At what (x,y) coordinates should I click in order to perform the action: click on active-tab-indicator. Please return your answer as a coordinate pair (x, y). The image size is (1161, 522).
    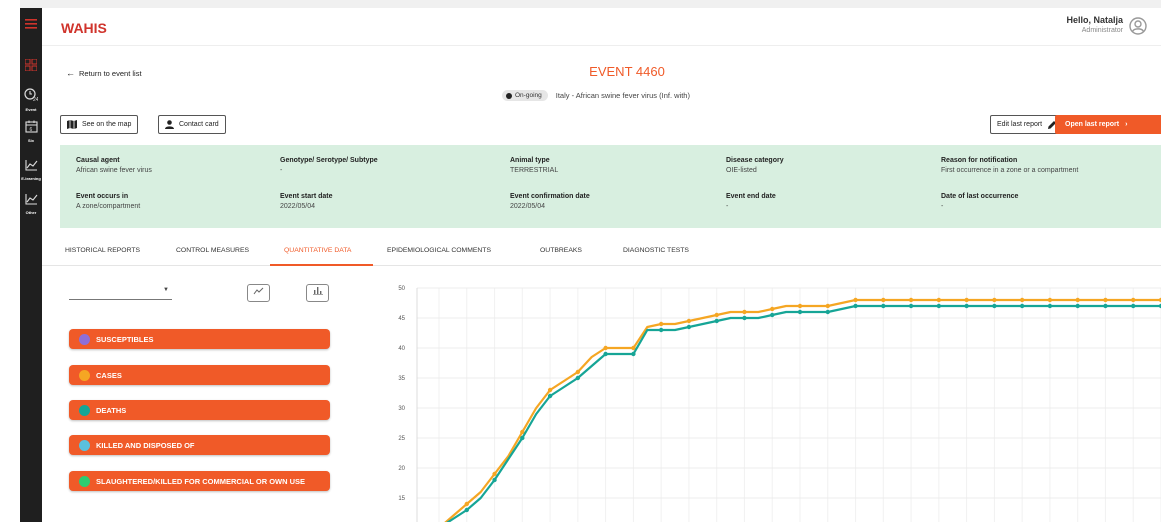
    Looking at the image, I should click on (321, 265).